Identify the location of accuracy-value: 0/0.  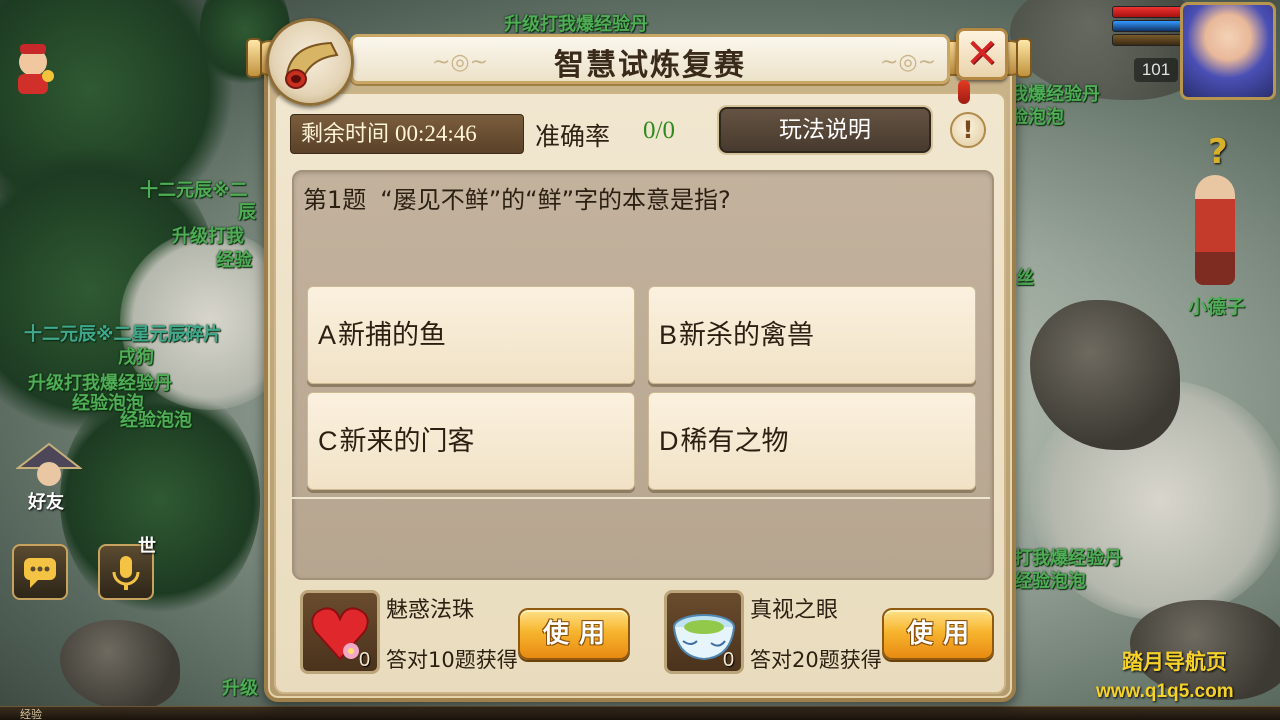
(659, 130).